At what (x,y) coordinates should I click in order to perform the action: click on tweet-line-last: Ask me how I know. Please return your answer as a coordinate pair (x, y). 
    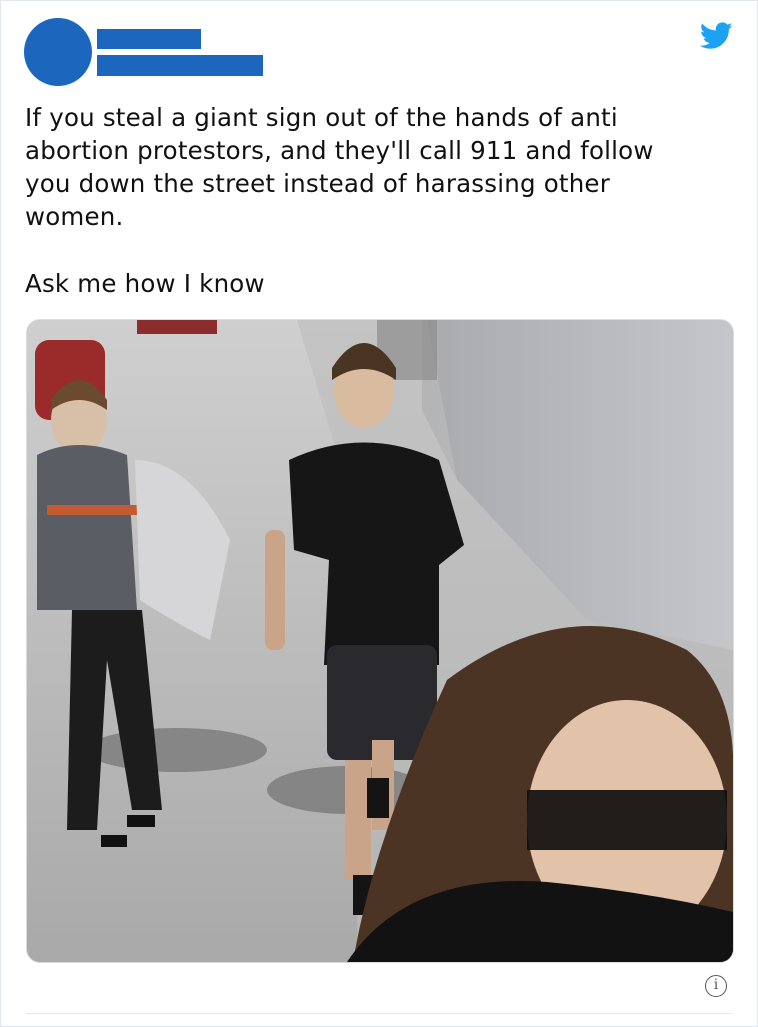
    Looking at the image, I should click on (145, 283).